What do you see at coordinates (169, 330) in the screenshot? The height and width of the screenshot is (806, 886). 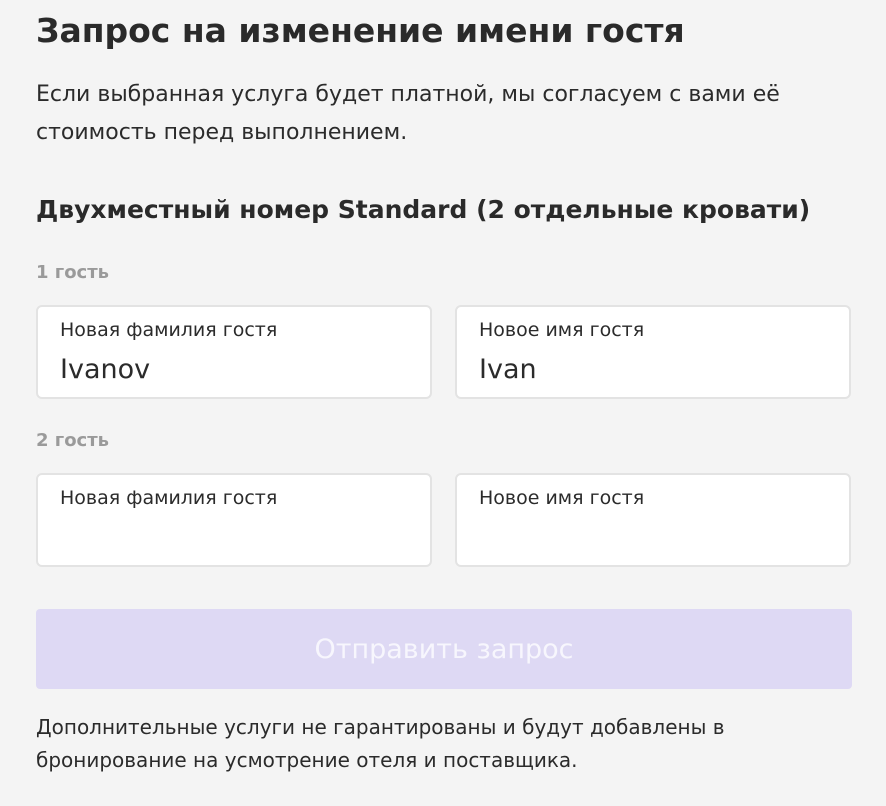 I see `guest-1-surname-label: Новая фамилия гостя` at bounding box center [169, 330].